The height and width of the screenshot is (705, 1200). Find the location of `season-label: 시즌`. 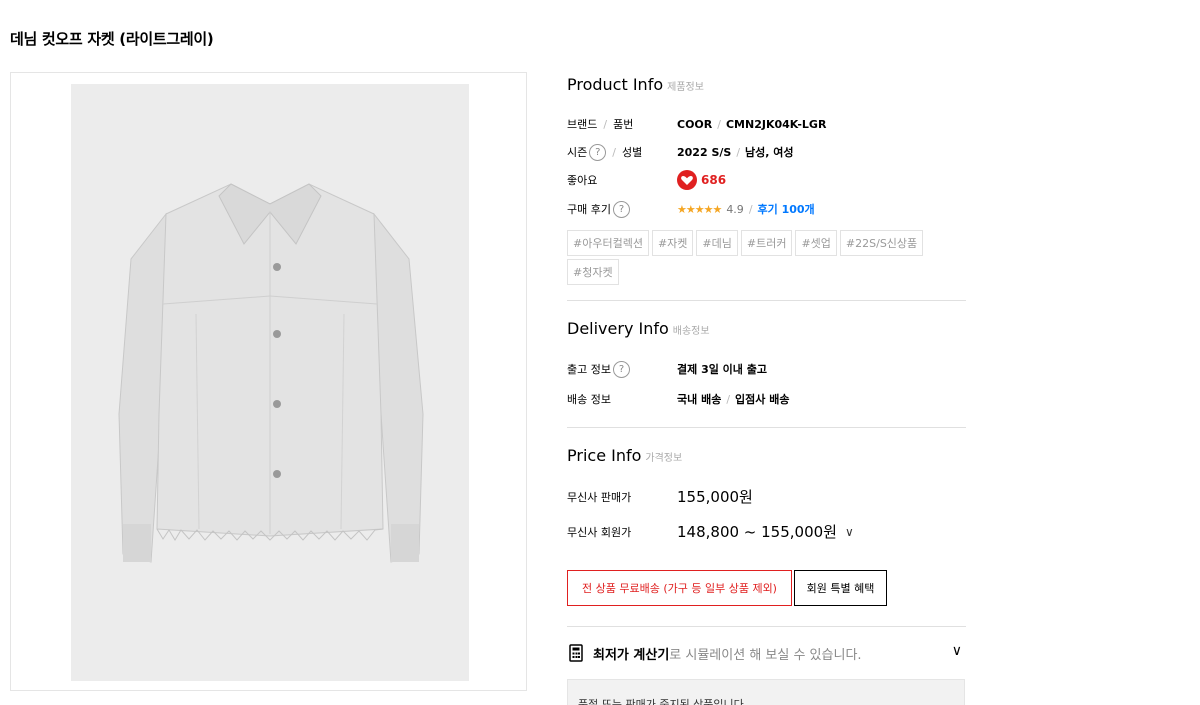

season-label: 시즌 is located at coordinates (577, 152).